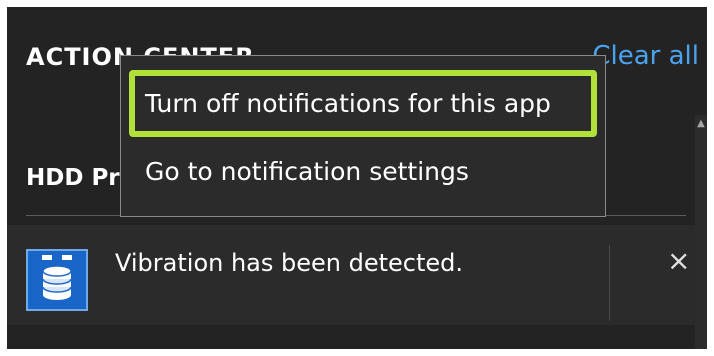 This screenshot has height=356, width=714. I want to click on scrollbar, so click(701, 232).